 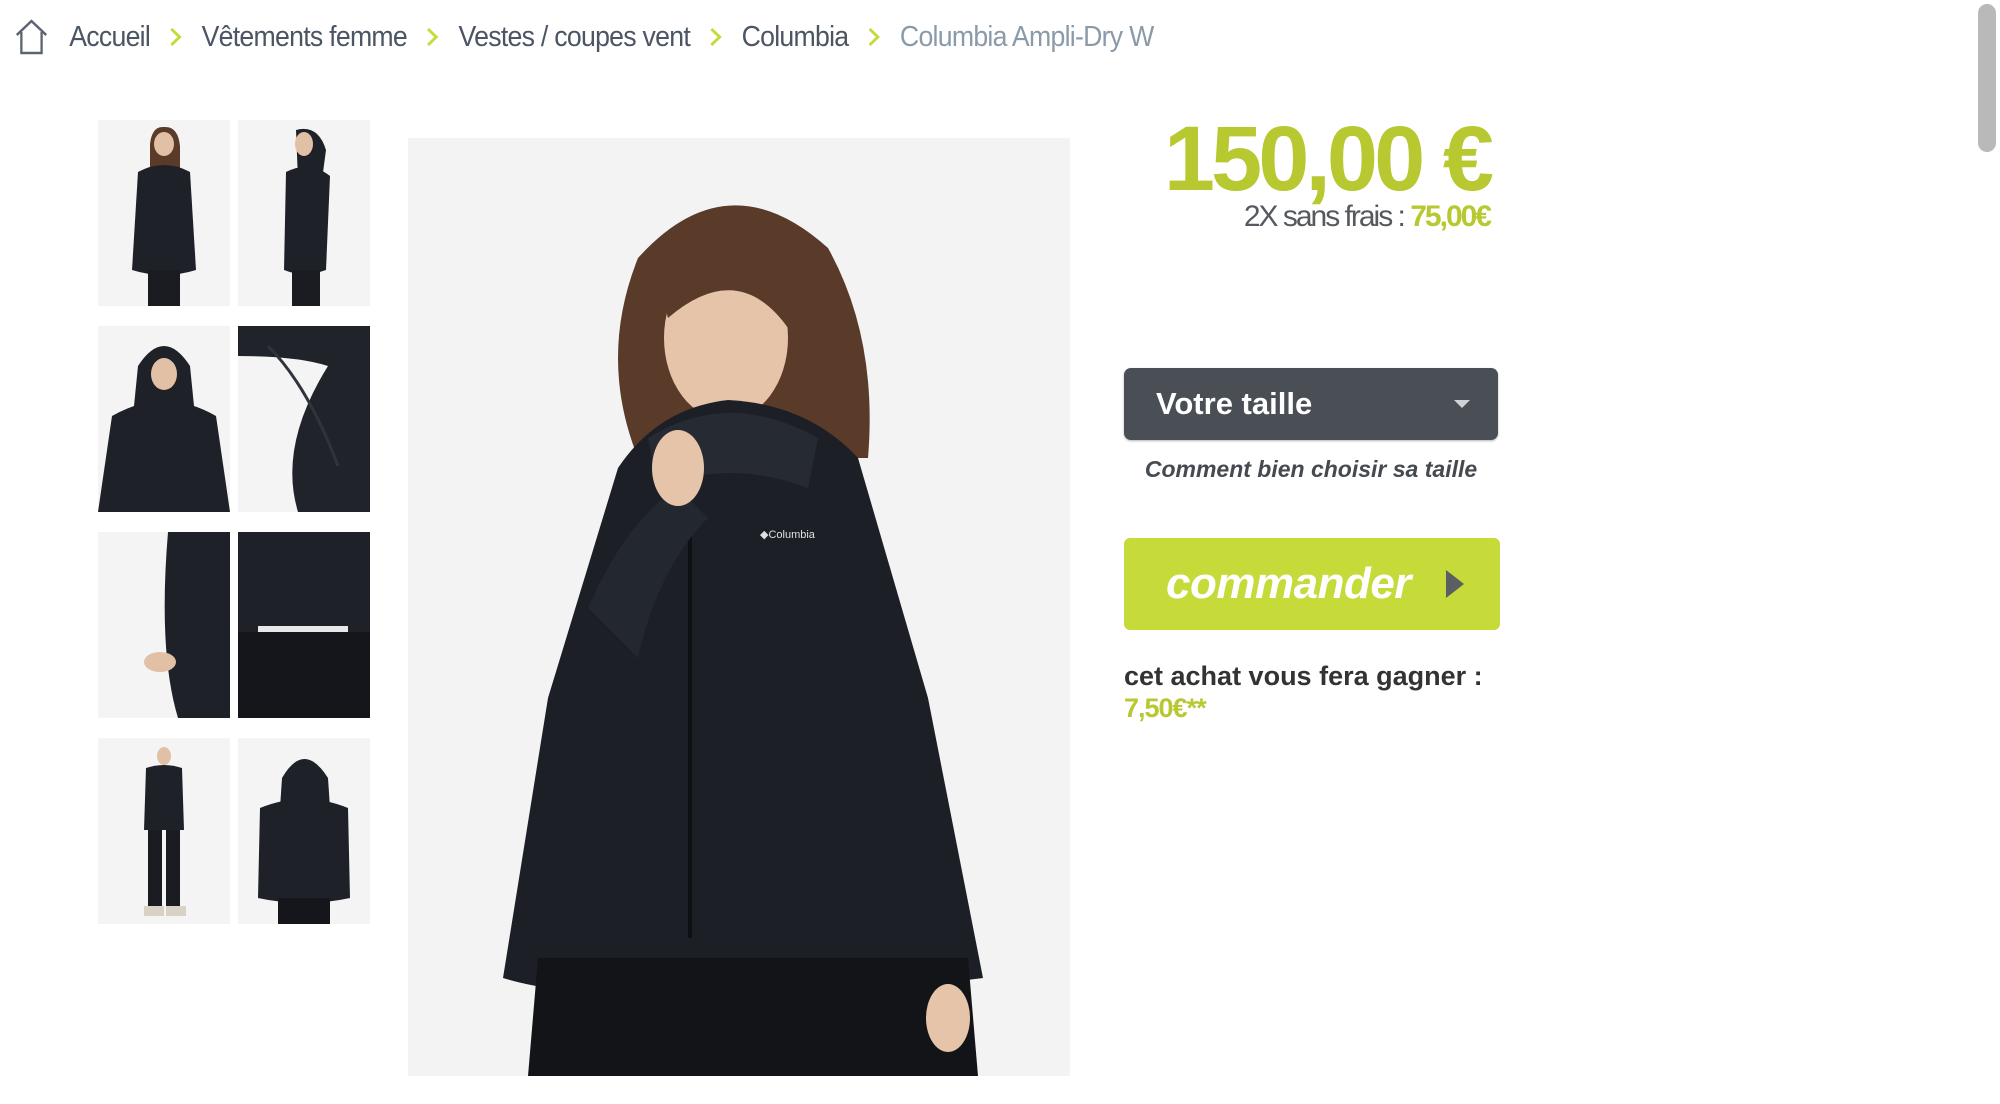 I want to click on installments-amount: 75,00€, so click(x=1451, y=216).